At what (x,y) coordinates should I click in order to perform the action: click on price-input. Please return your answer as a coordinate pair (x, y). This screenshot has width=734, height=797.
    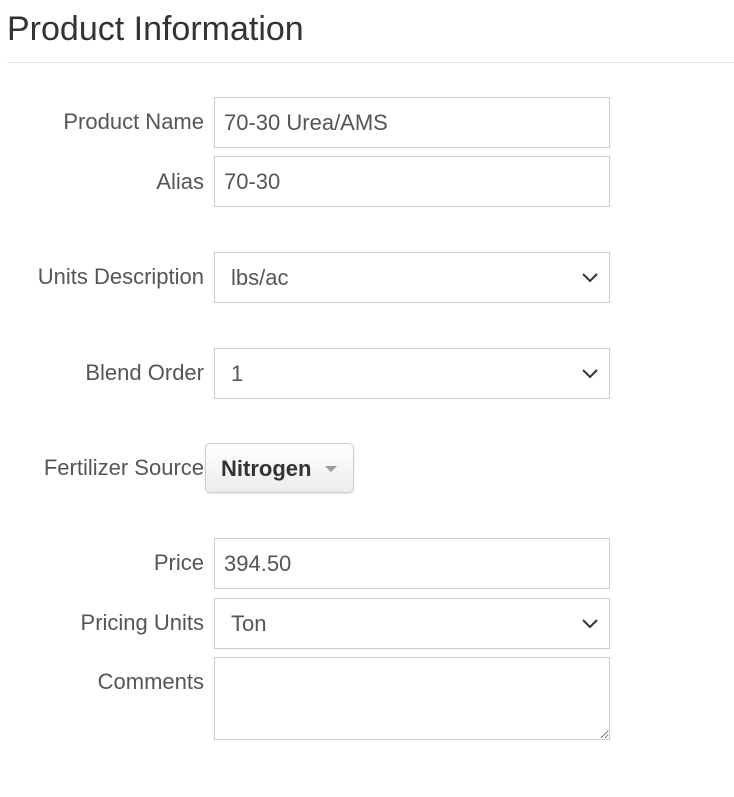
    Looking at the image, I should click on (412, 563).